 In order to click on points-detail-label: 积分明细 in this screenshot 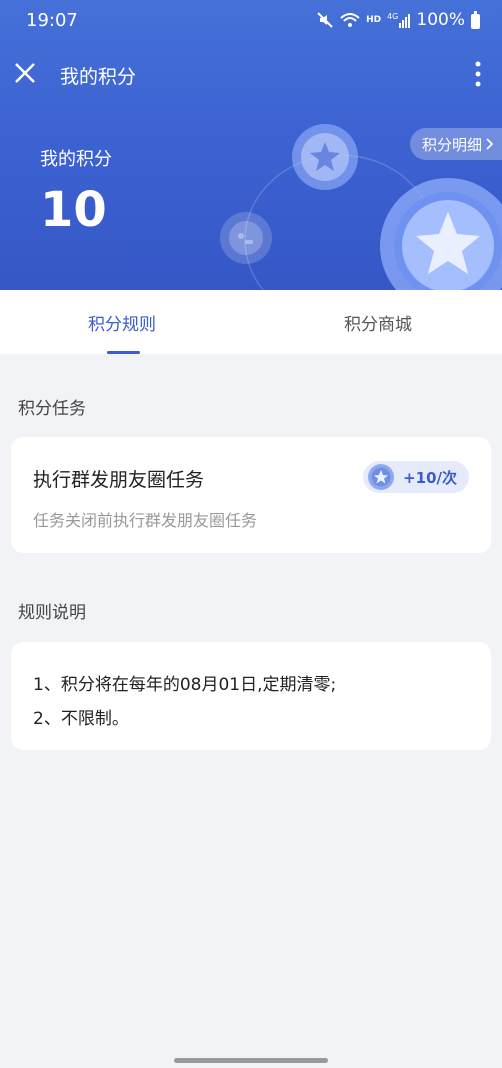, I will do `click(451, 144)`.